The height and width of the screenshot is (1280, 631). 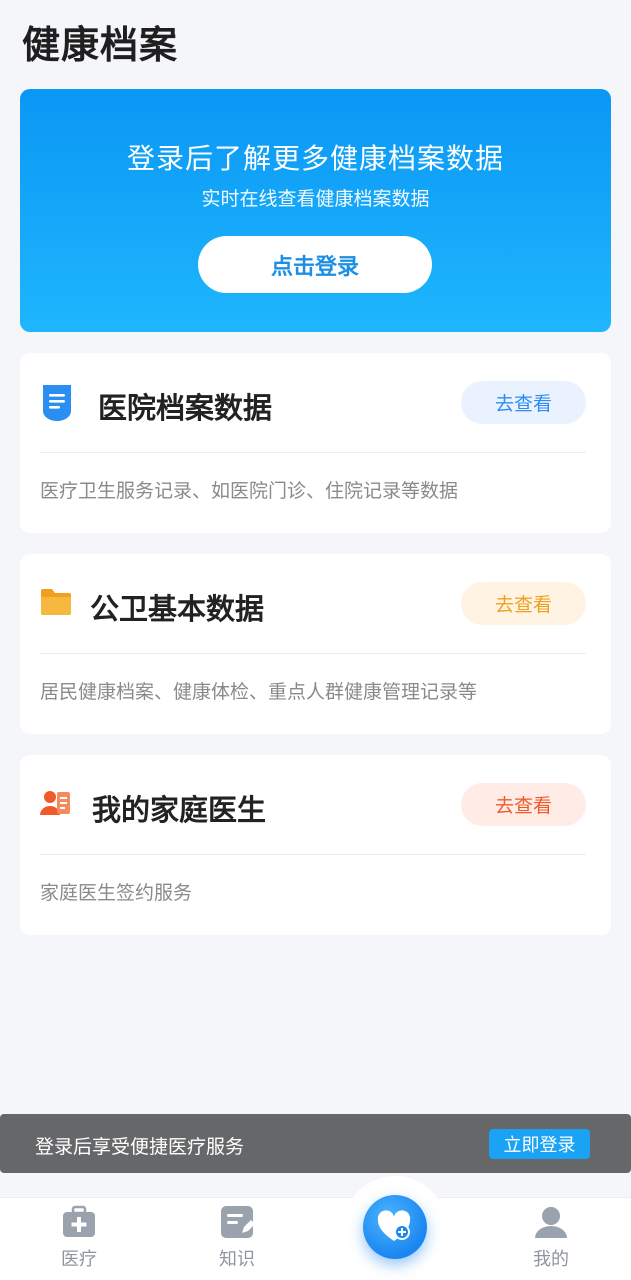 I want to click on tab-mine: 我的, so click(x=551, y=1239).